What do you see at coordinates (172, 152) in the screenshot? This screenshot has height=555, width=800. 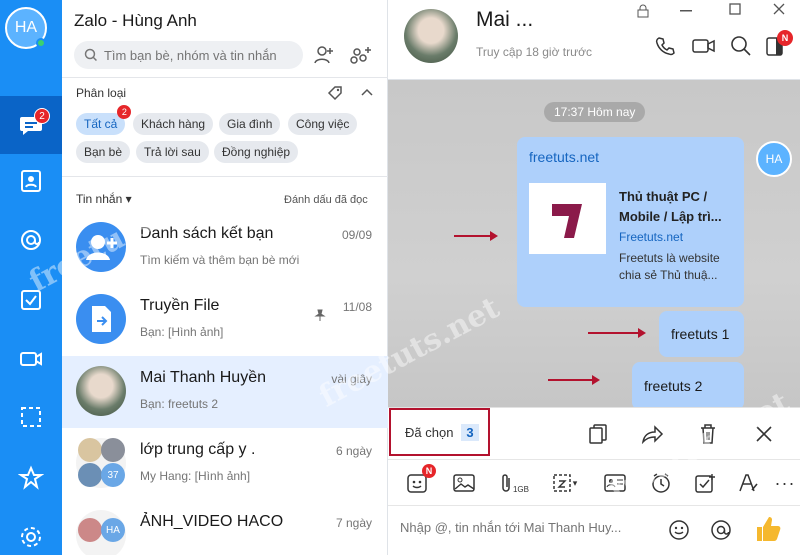 I see `chip-reply-later: Trả lời sau` at bounding box center [172, 152].